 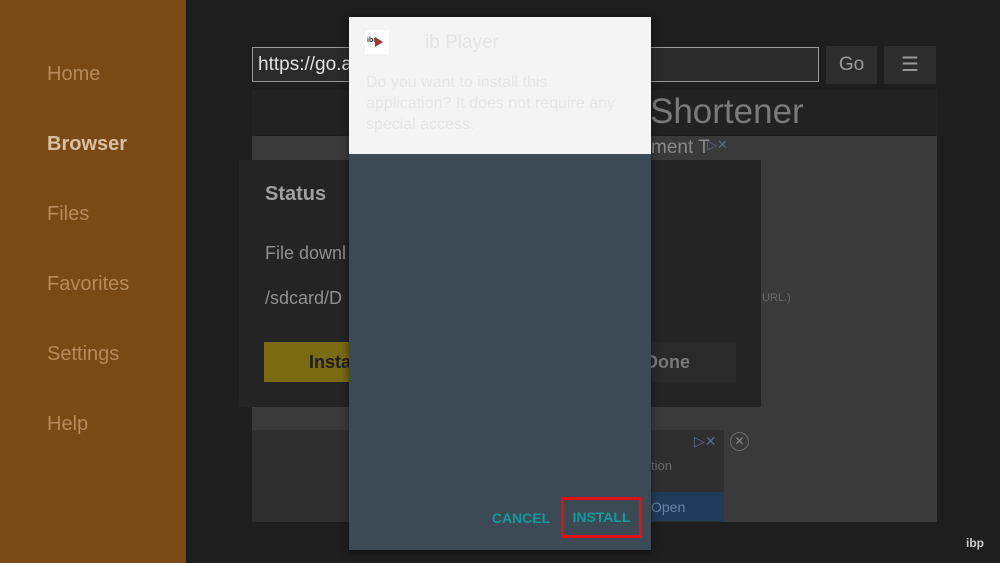 What do you see at coordinates (87, 144) in the screenshot?
I see `sidebar-item-browser: Browser` at bounding box center [87, 144].